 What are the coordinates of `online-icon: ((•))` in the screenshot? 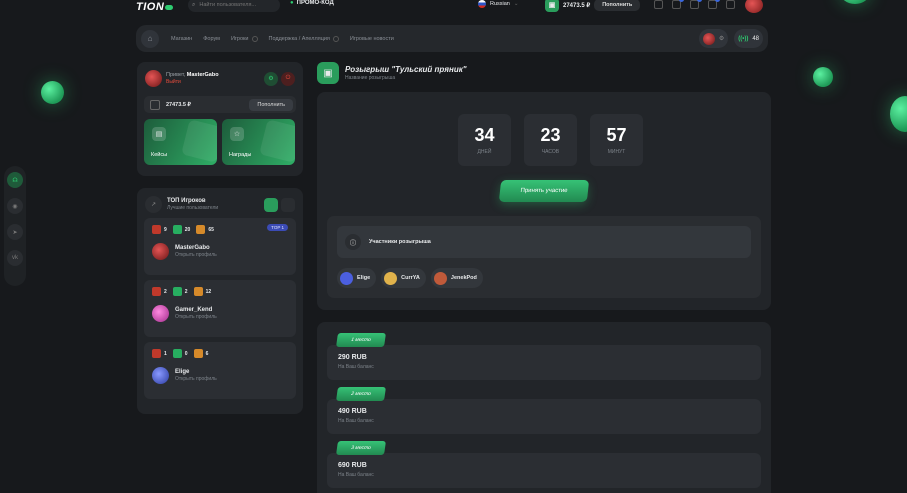 It's located at (743, 38).